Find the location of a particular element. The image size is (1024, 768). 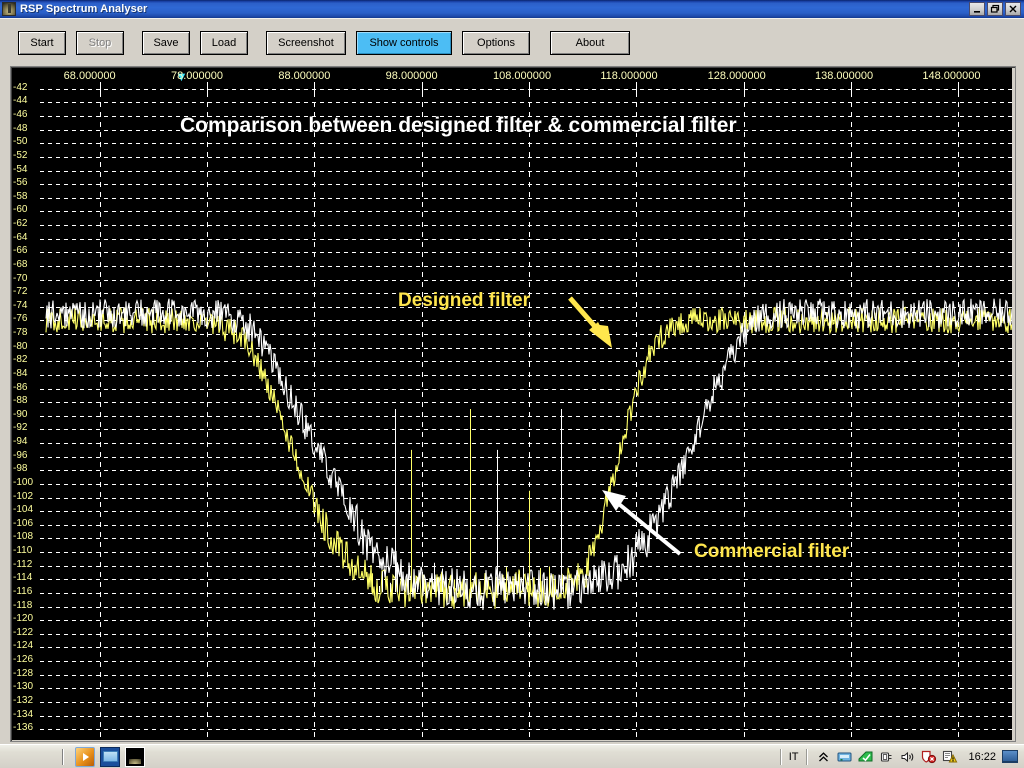

window-titlebar: RSP Spectrum Analyser is located at coordinates (512, 9).